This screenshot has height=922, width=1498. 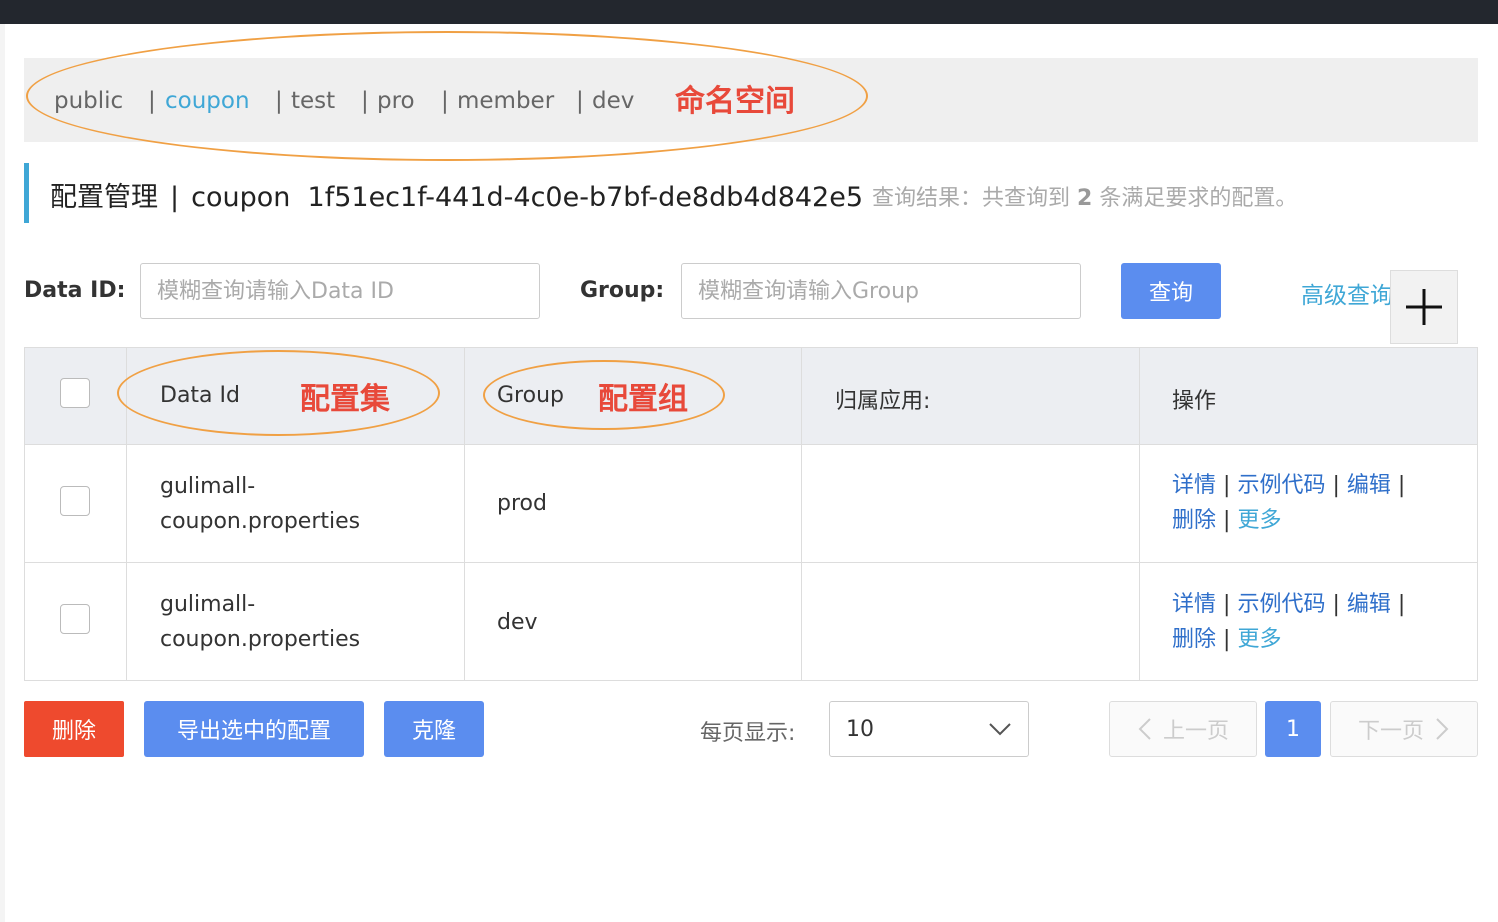 What do you see at coordinates (883, 401) in the screenshot?
I see `column-header-app: 归属应用:` at bounding box center [883, 401].